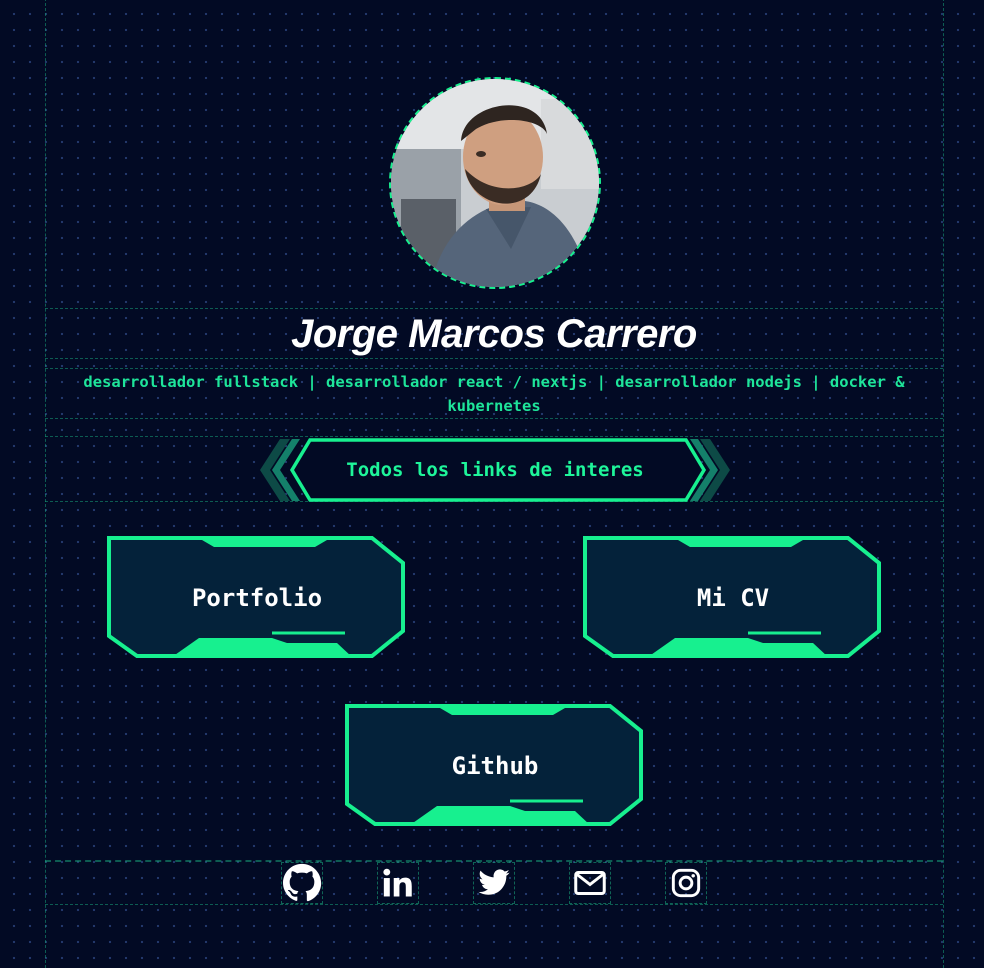 Image resolution: width=984 pixels, height=968 pixels. I want to click on link-button-github: Github, so click(495, 766).